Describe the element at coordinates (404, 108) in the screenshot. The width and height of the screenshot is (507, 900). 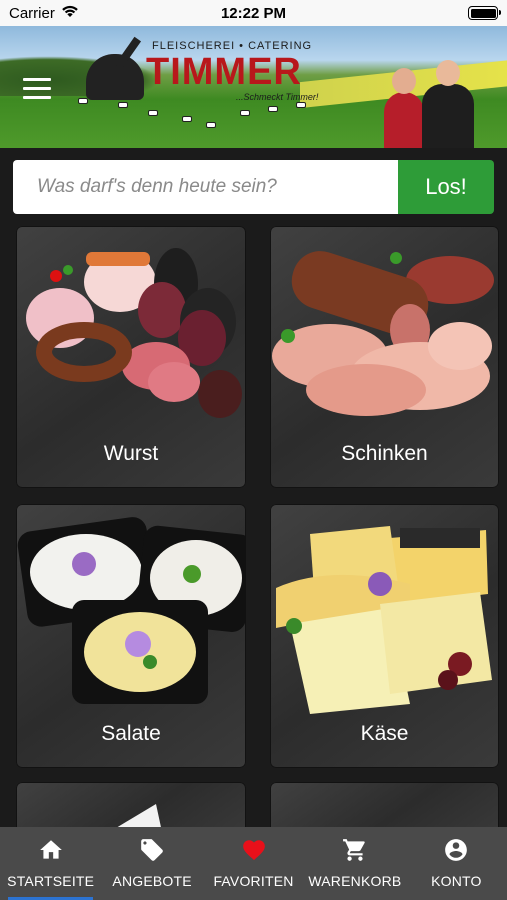
I see `banner-person-woman` at that location.